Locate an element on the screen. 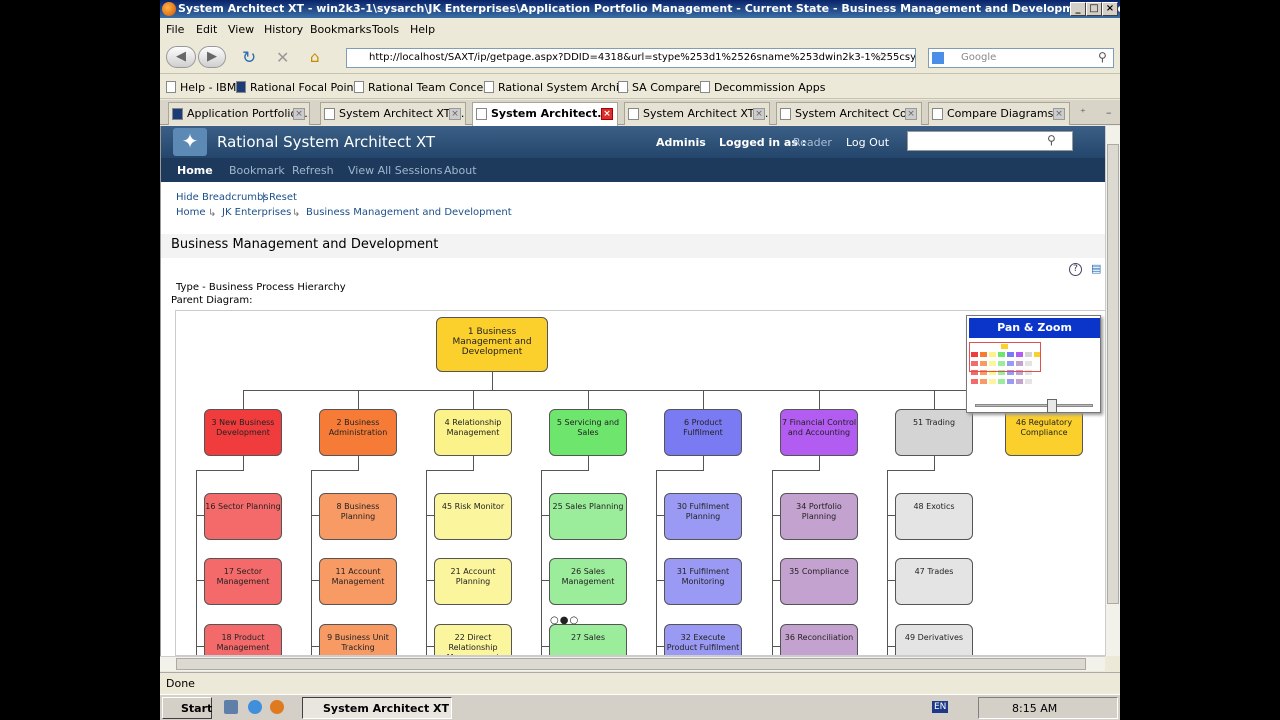 Image resolution: width=1280 pixels, height=720 pixels. quicklaunch-icon is located at coordinates (231, 707).